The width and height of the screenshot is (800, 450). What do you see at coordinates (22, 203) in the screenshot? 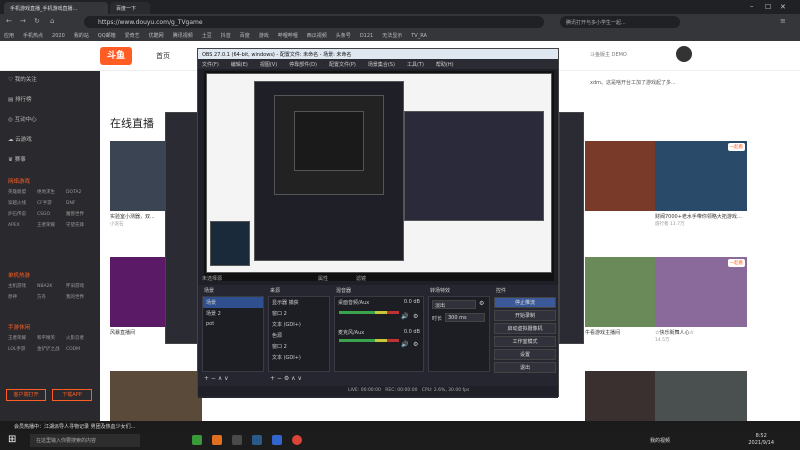
I see `sidebar-category: 穿越火线` at bounding box center [22, 203].